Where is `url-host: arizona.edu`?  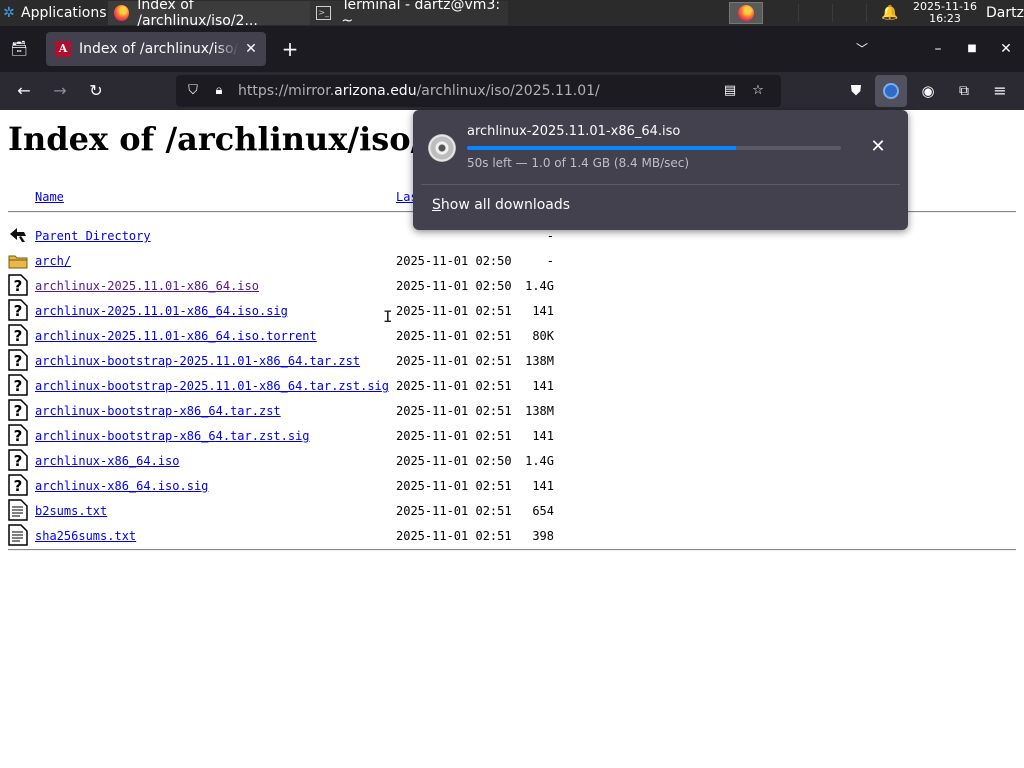
url-host: arizona.edu is located at coordinates (375, 91).